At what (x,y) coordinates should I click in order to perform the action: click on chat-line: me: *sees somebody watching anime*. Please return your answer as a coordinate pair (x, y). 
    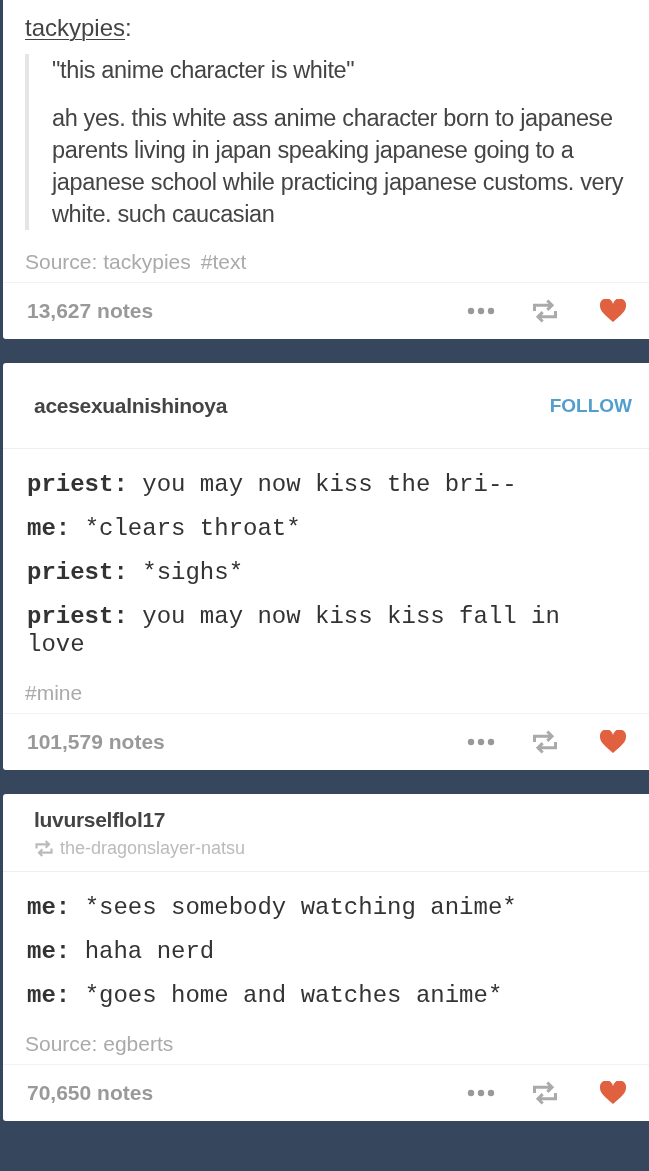
    Looking at the image, I should click on (272, 908).